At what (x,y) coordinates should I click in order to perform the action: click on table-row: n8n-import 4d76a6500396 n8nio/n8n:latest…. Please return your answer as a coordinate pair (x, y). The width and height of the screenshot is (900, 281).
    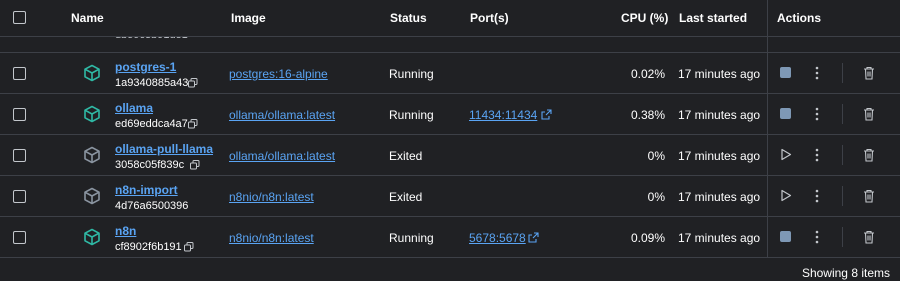
    Looking at the image, I should click on (450, 196).